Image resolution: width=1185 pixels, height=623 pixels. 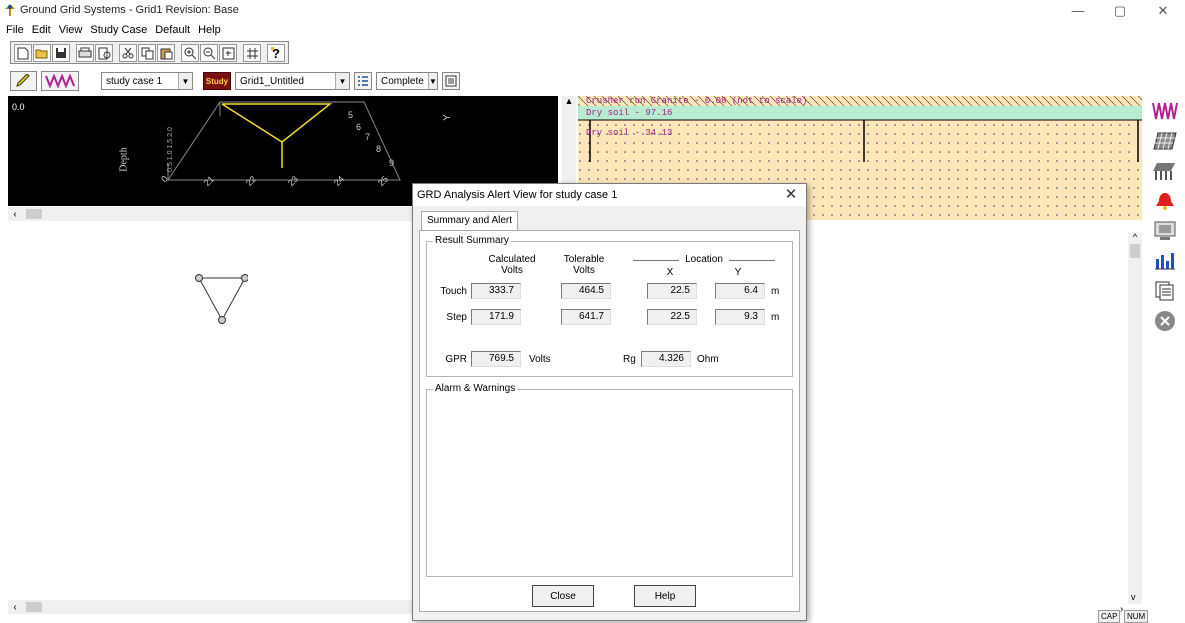 I want to click on monitor-button, so click(x=1165, y=231).